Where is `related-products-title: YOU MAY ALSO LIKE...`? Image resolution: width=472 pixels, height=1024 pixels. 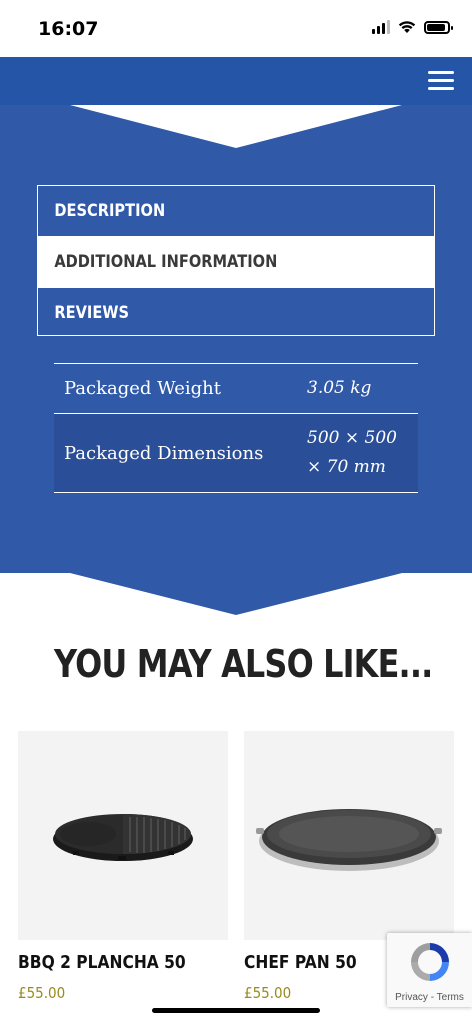 related-products-title: YOU MAY ALSO LIKE... is located at coordinates (243, 664).